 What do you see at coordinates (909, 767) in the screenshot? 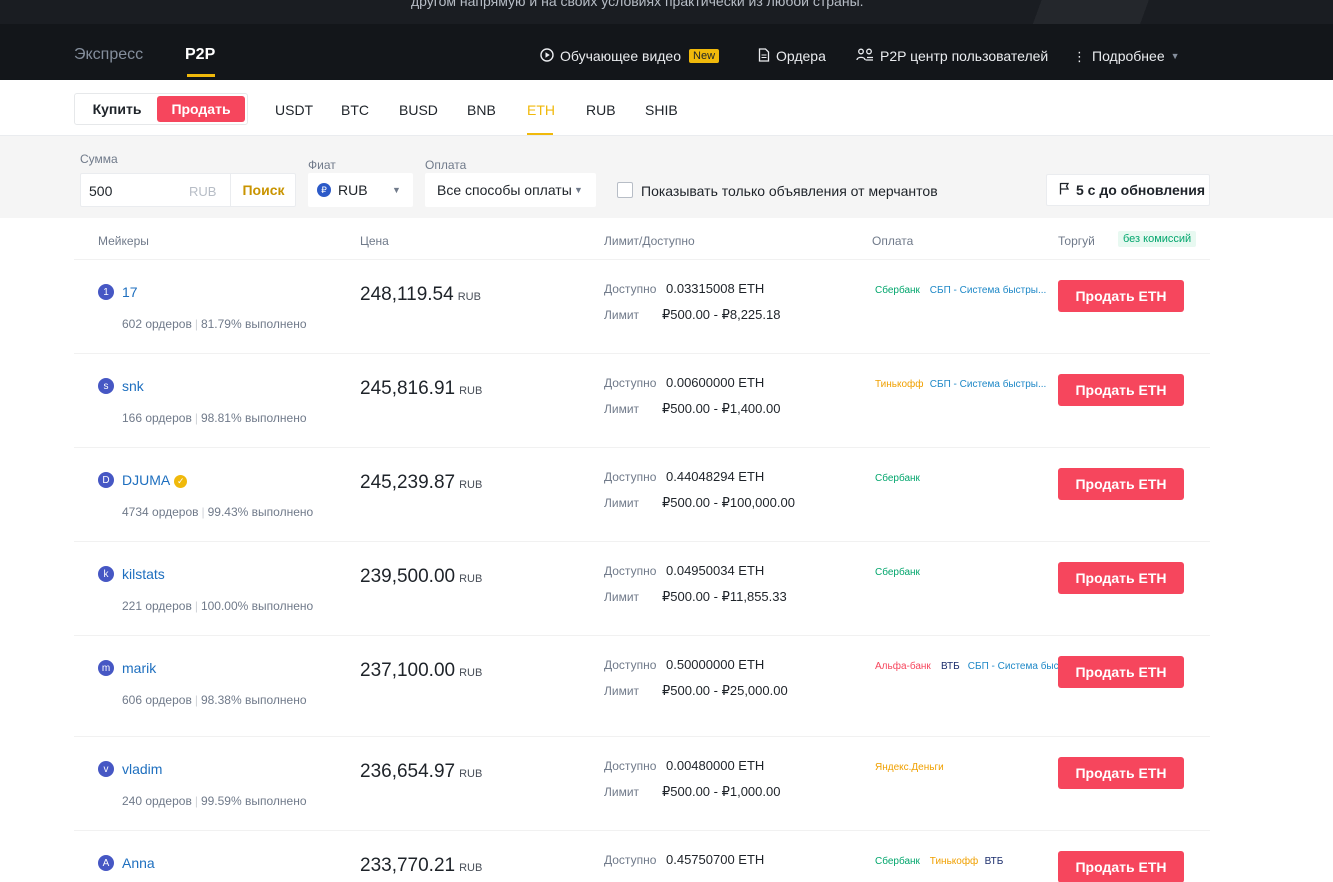
I see `payment-method-tag: Яндекс.Деньги` at bounding box center [909, 767].